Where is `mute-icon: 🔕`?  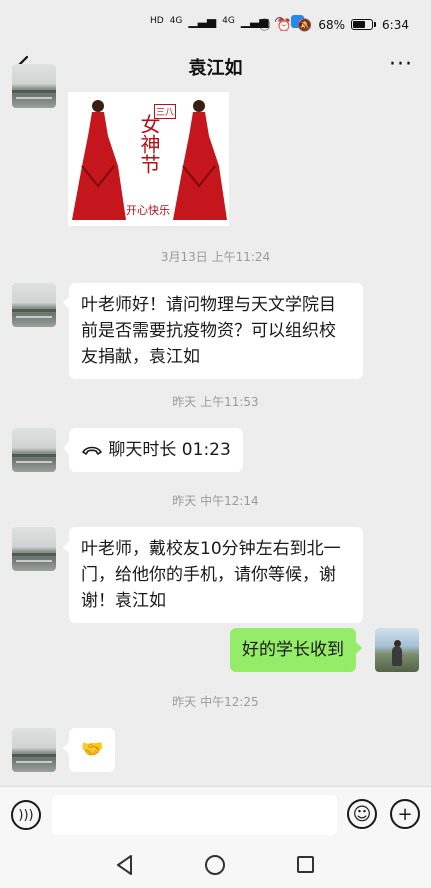
mute-icon: 🔕 is located at coordinates (305, 24).